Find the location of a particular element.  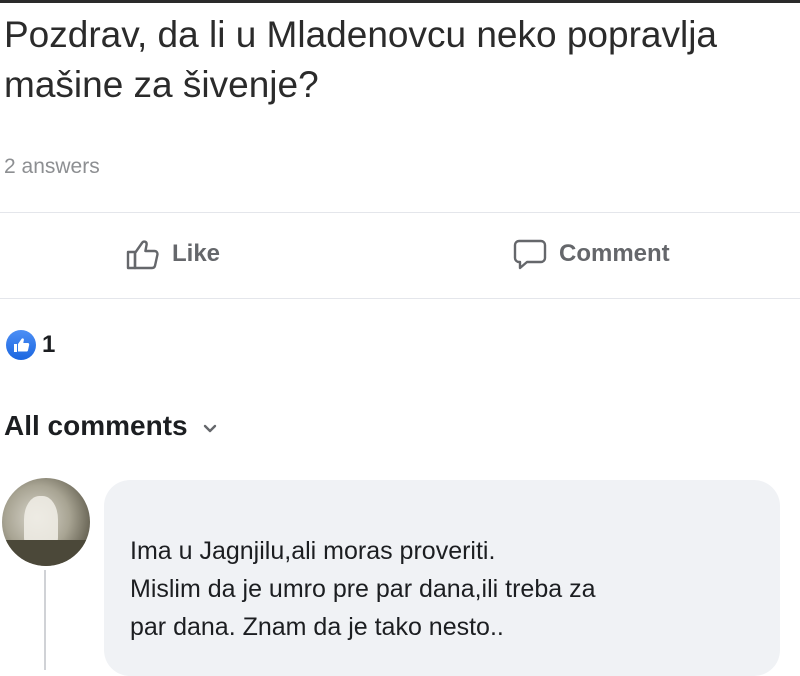

thread-line is located at coordinates (45, 620).